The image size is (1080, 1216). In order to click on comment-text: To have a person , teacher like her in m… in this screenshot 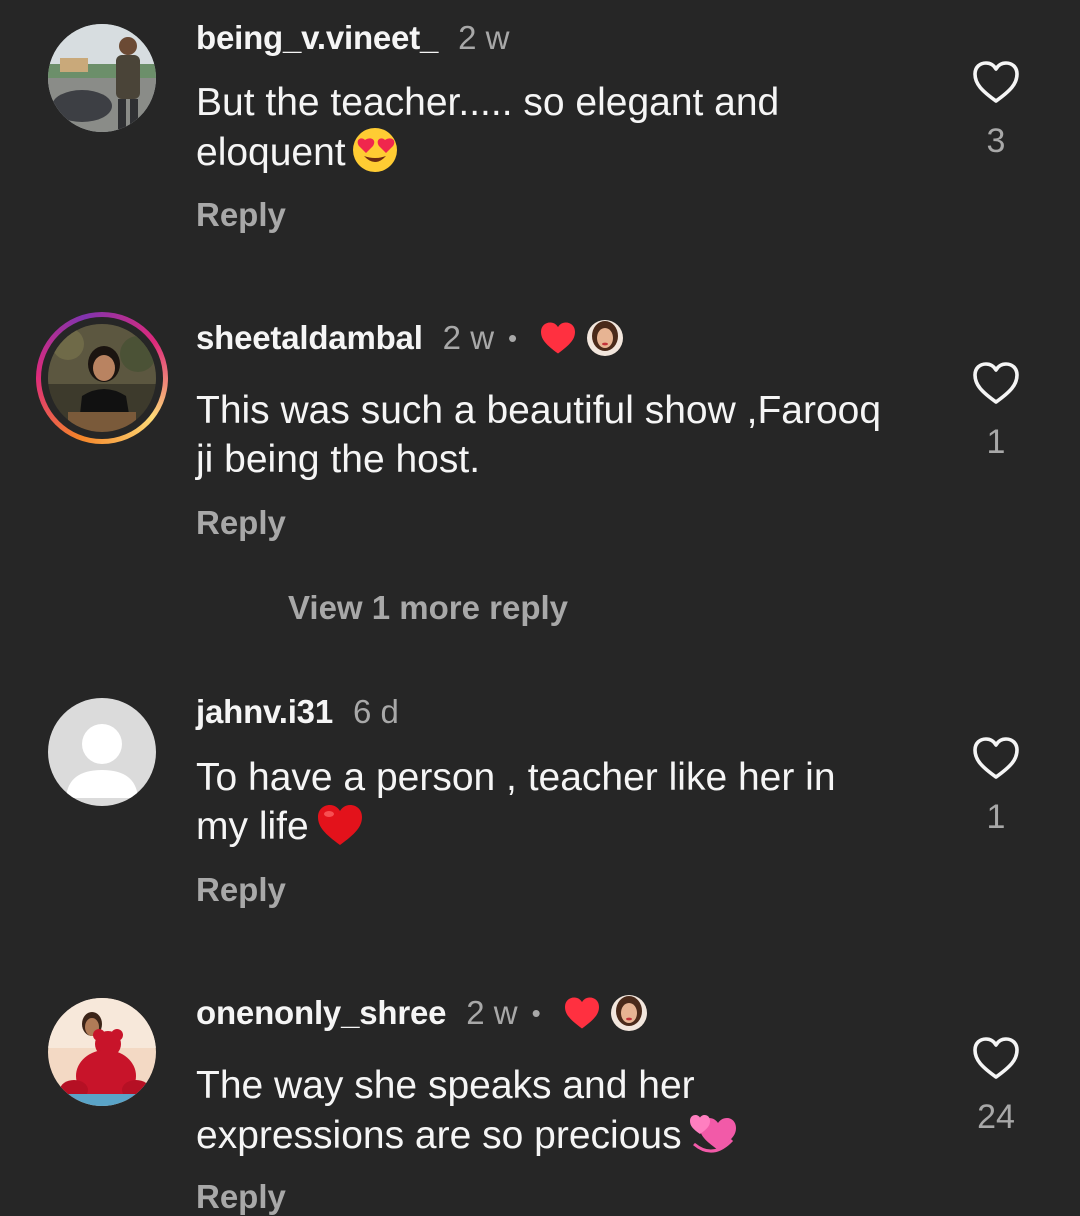, I will do `click(546, 806)`.